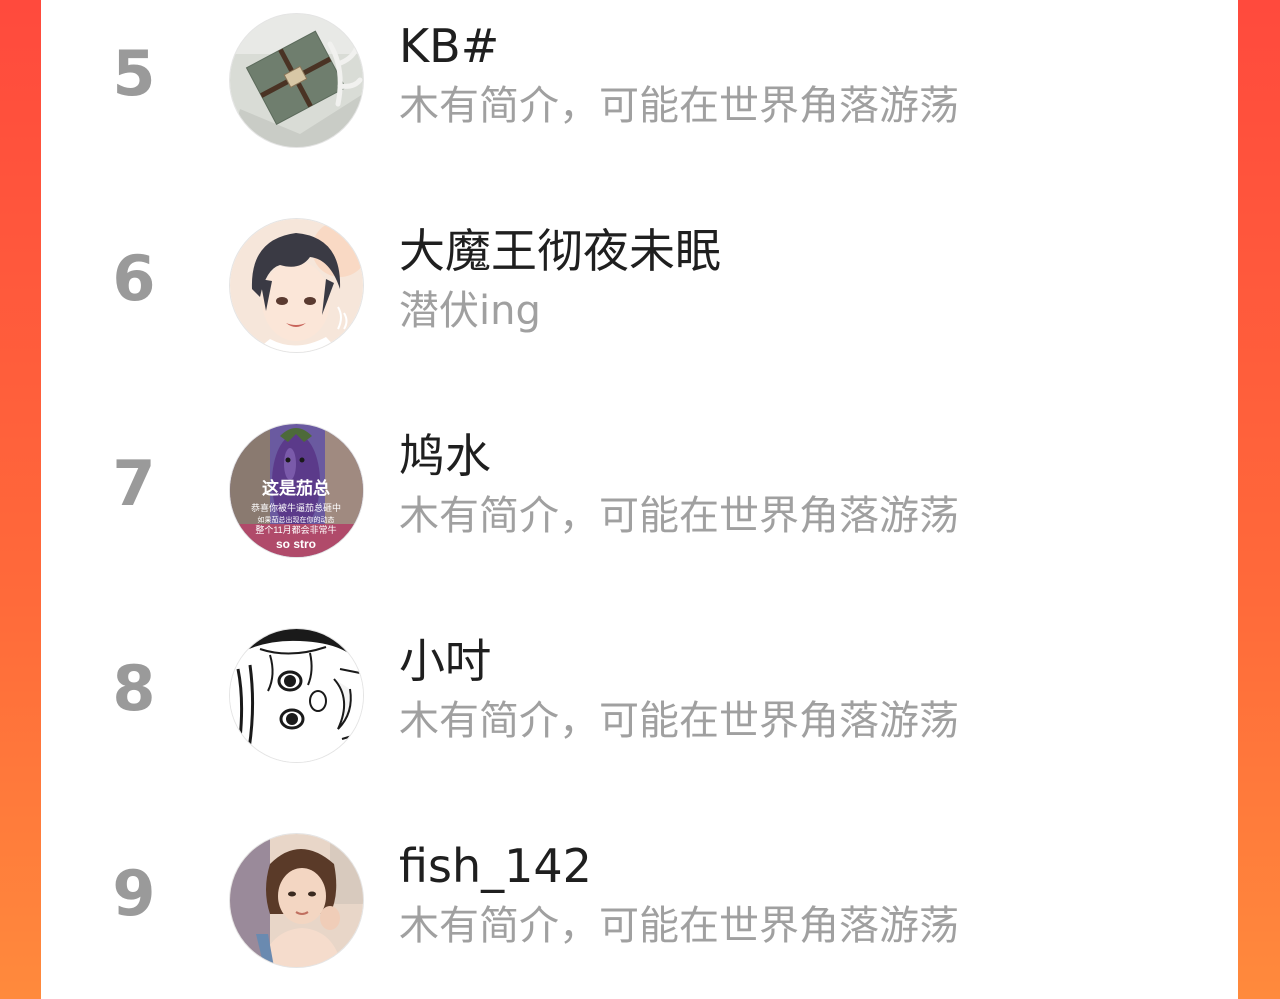 Image resolution: width=1280 pixels, height=999 pixels. Describe the element at coordinates (495, 866) in the screenshot. I see `user-name: fish_142` at that location.